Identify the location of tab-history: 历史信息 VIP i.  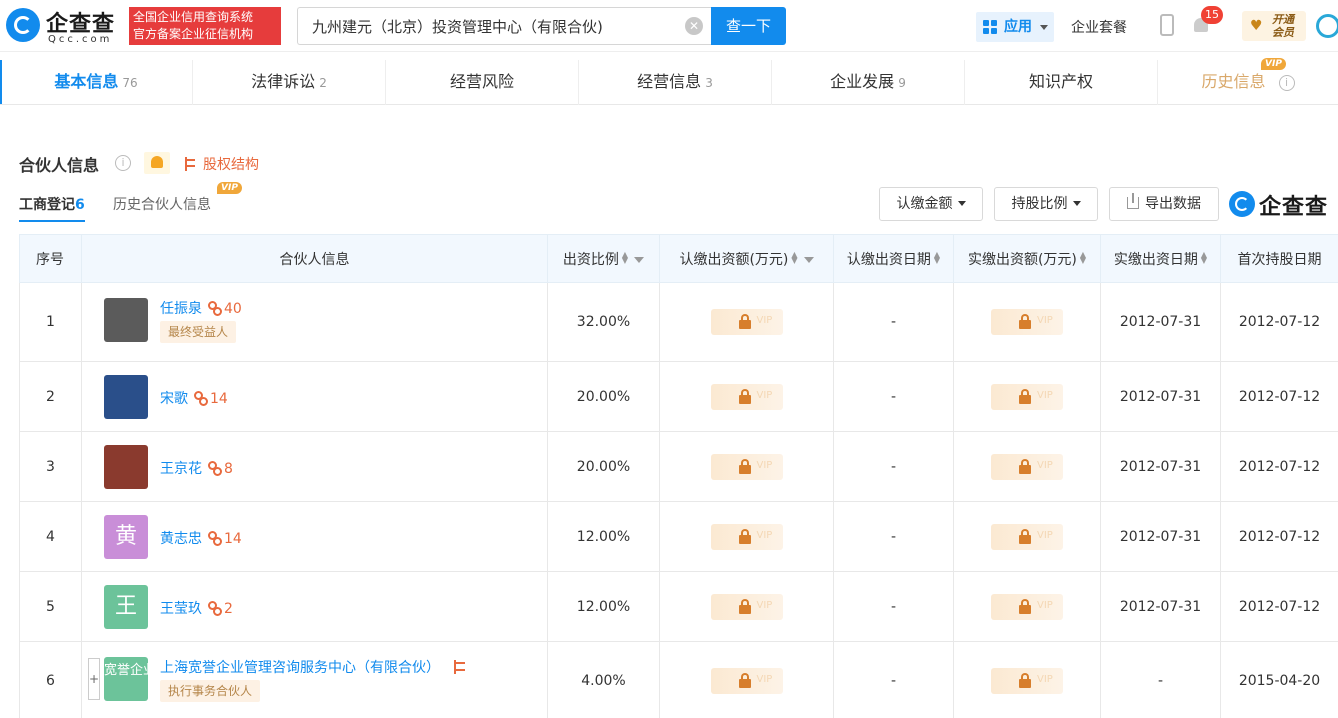
(1248, 81).